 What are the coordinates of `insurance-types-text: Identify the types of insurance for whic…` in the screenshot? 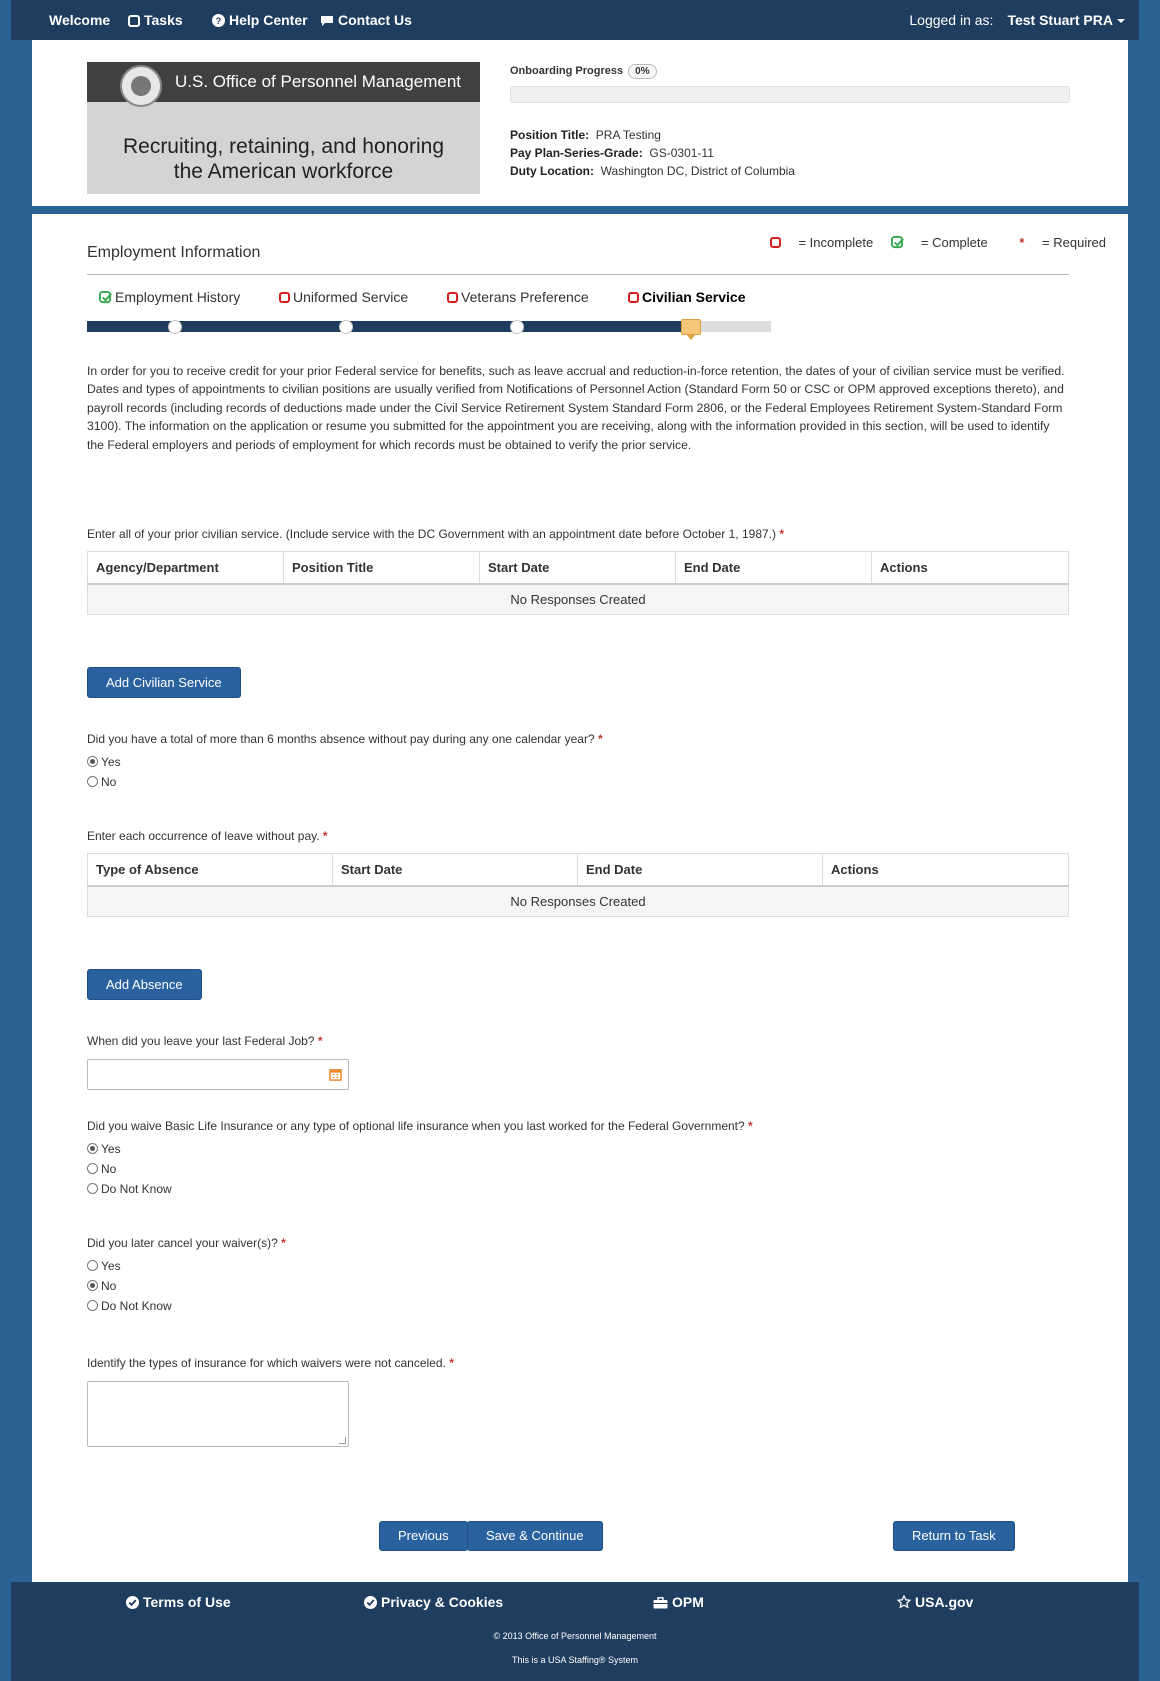 It's located at (266, 1363).